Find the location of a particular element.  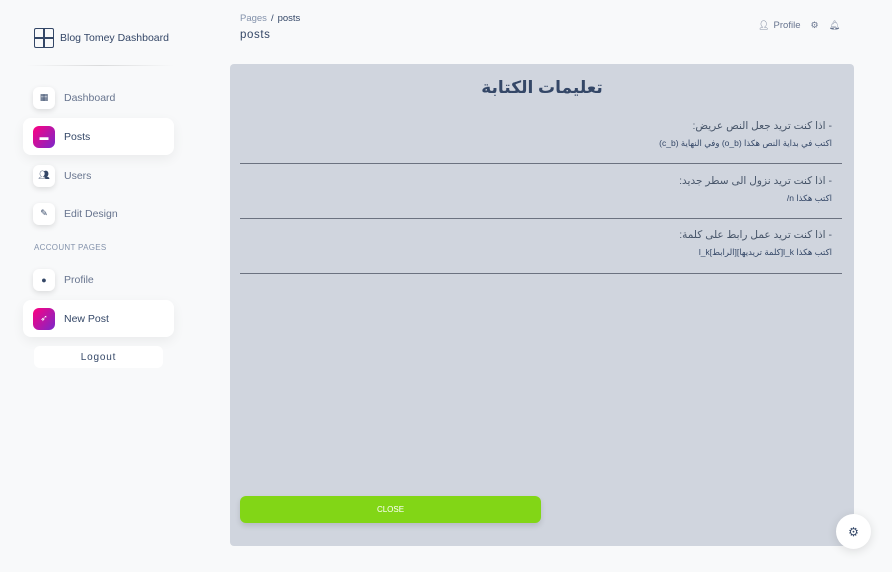

sidebar-item-new-post: ➶ New Post is located at coordinates (98, 318).